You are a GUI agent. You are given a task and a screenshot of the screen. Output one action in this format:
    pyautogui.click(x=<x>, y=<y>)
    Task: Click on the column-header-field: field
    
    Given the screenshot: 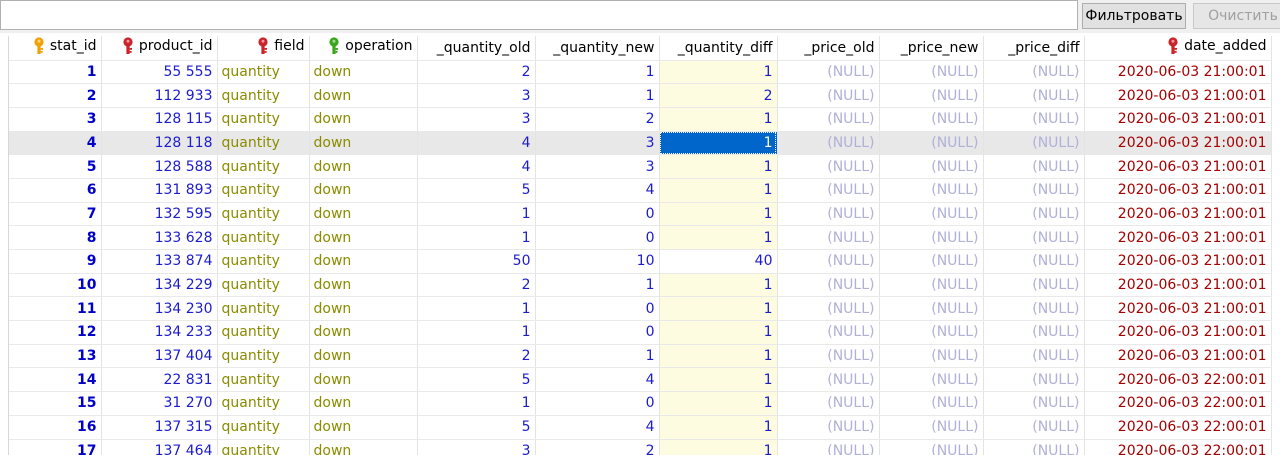 What is the action you would take?
    pyautogui.click(x=263, y=48)
    